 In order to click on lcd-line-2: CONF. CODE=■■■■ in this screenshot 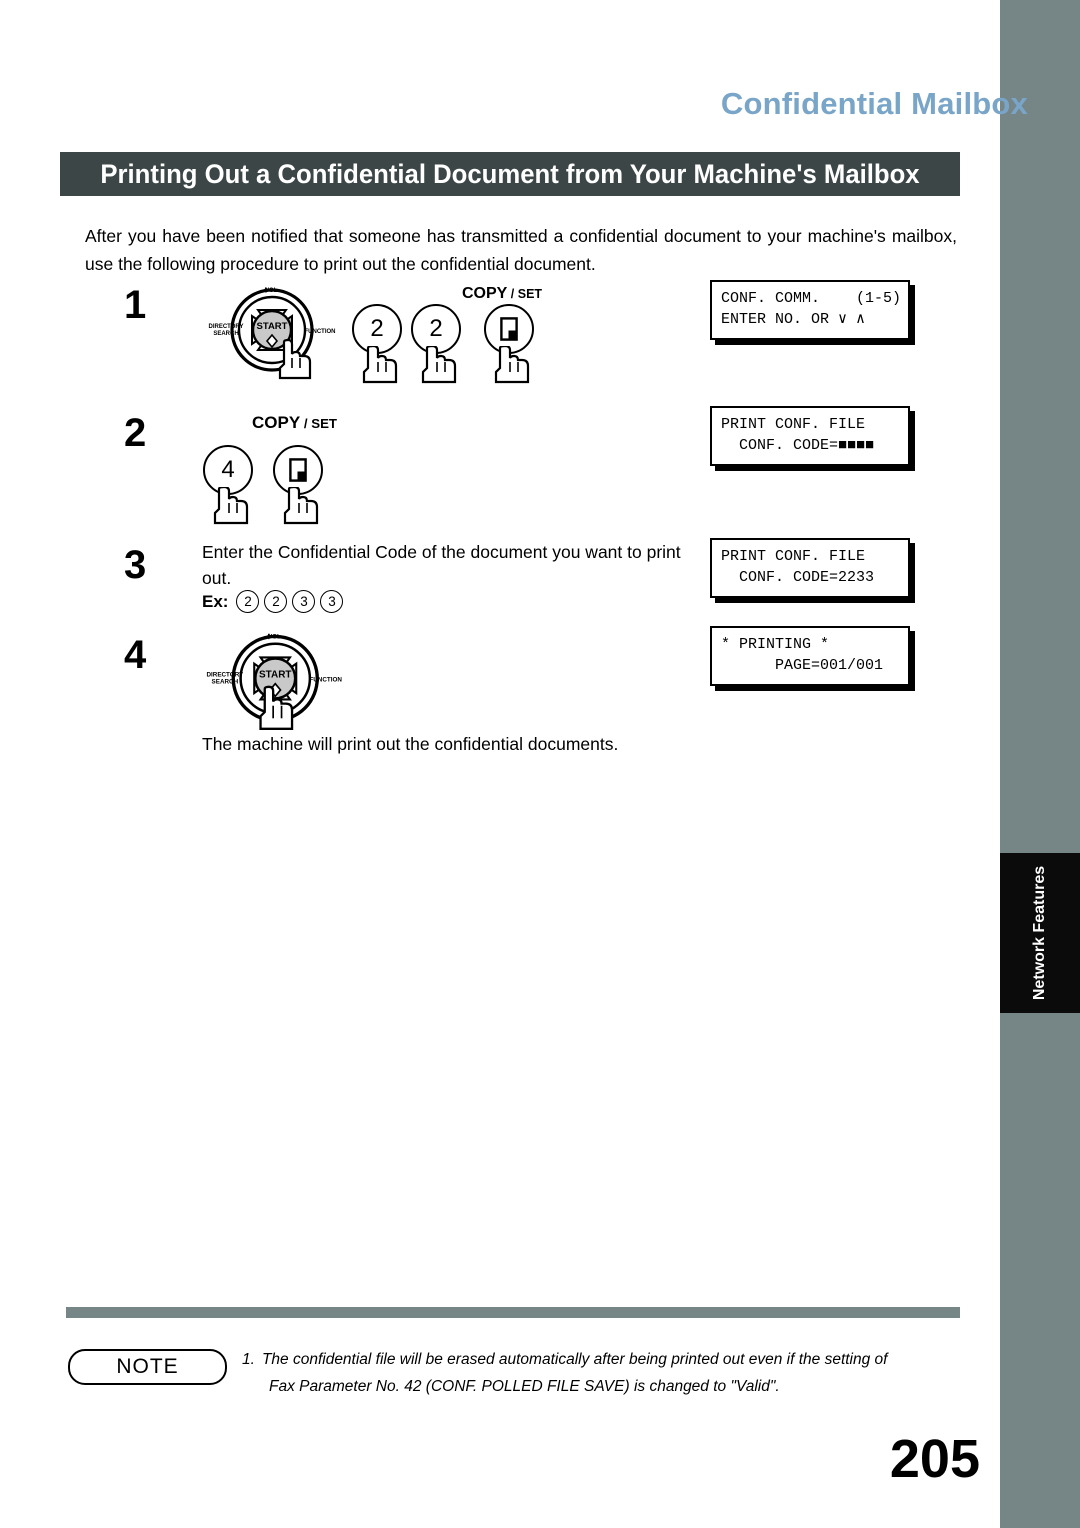, I will do `click(798, 445)`.